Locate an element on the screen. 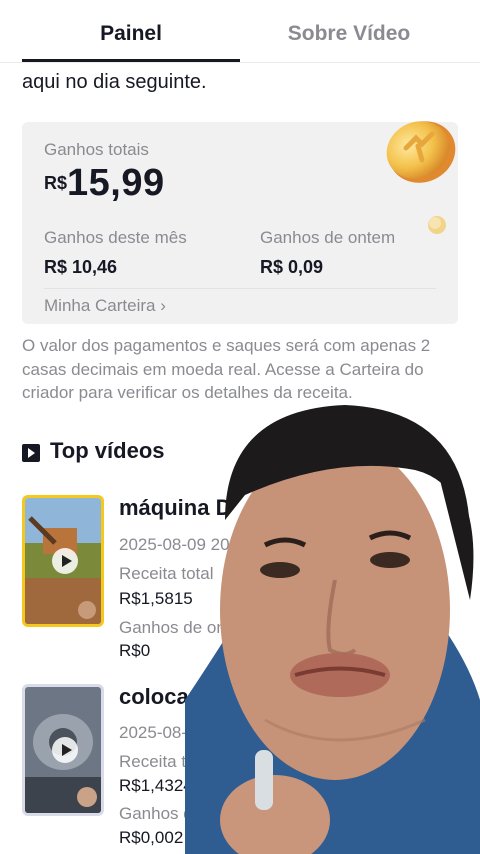 This screenshot has width=480, height=854. yesterday-earnings-value: R$0 is located at coordinates (135, 650).